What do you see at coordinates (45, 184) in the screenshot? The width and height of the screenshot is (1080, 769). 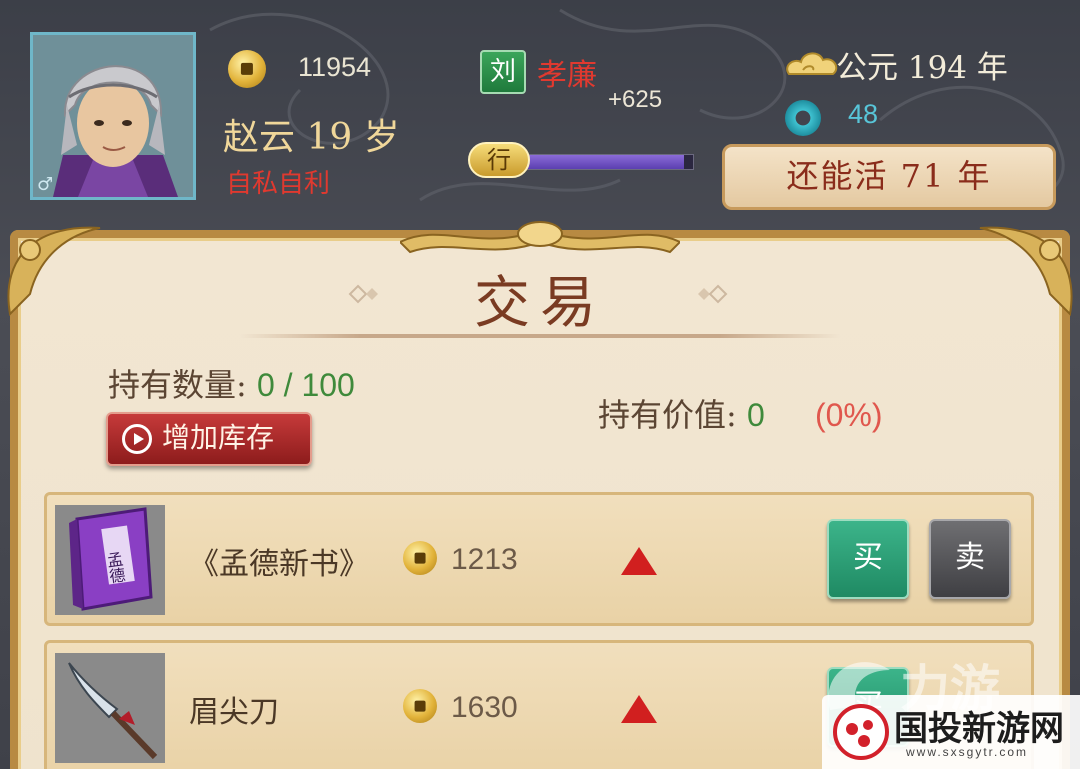 I see `male-gender-icon: ♂` at bounding box center [45, 184].